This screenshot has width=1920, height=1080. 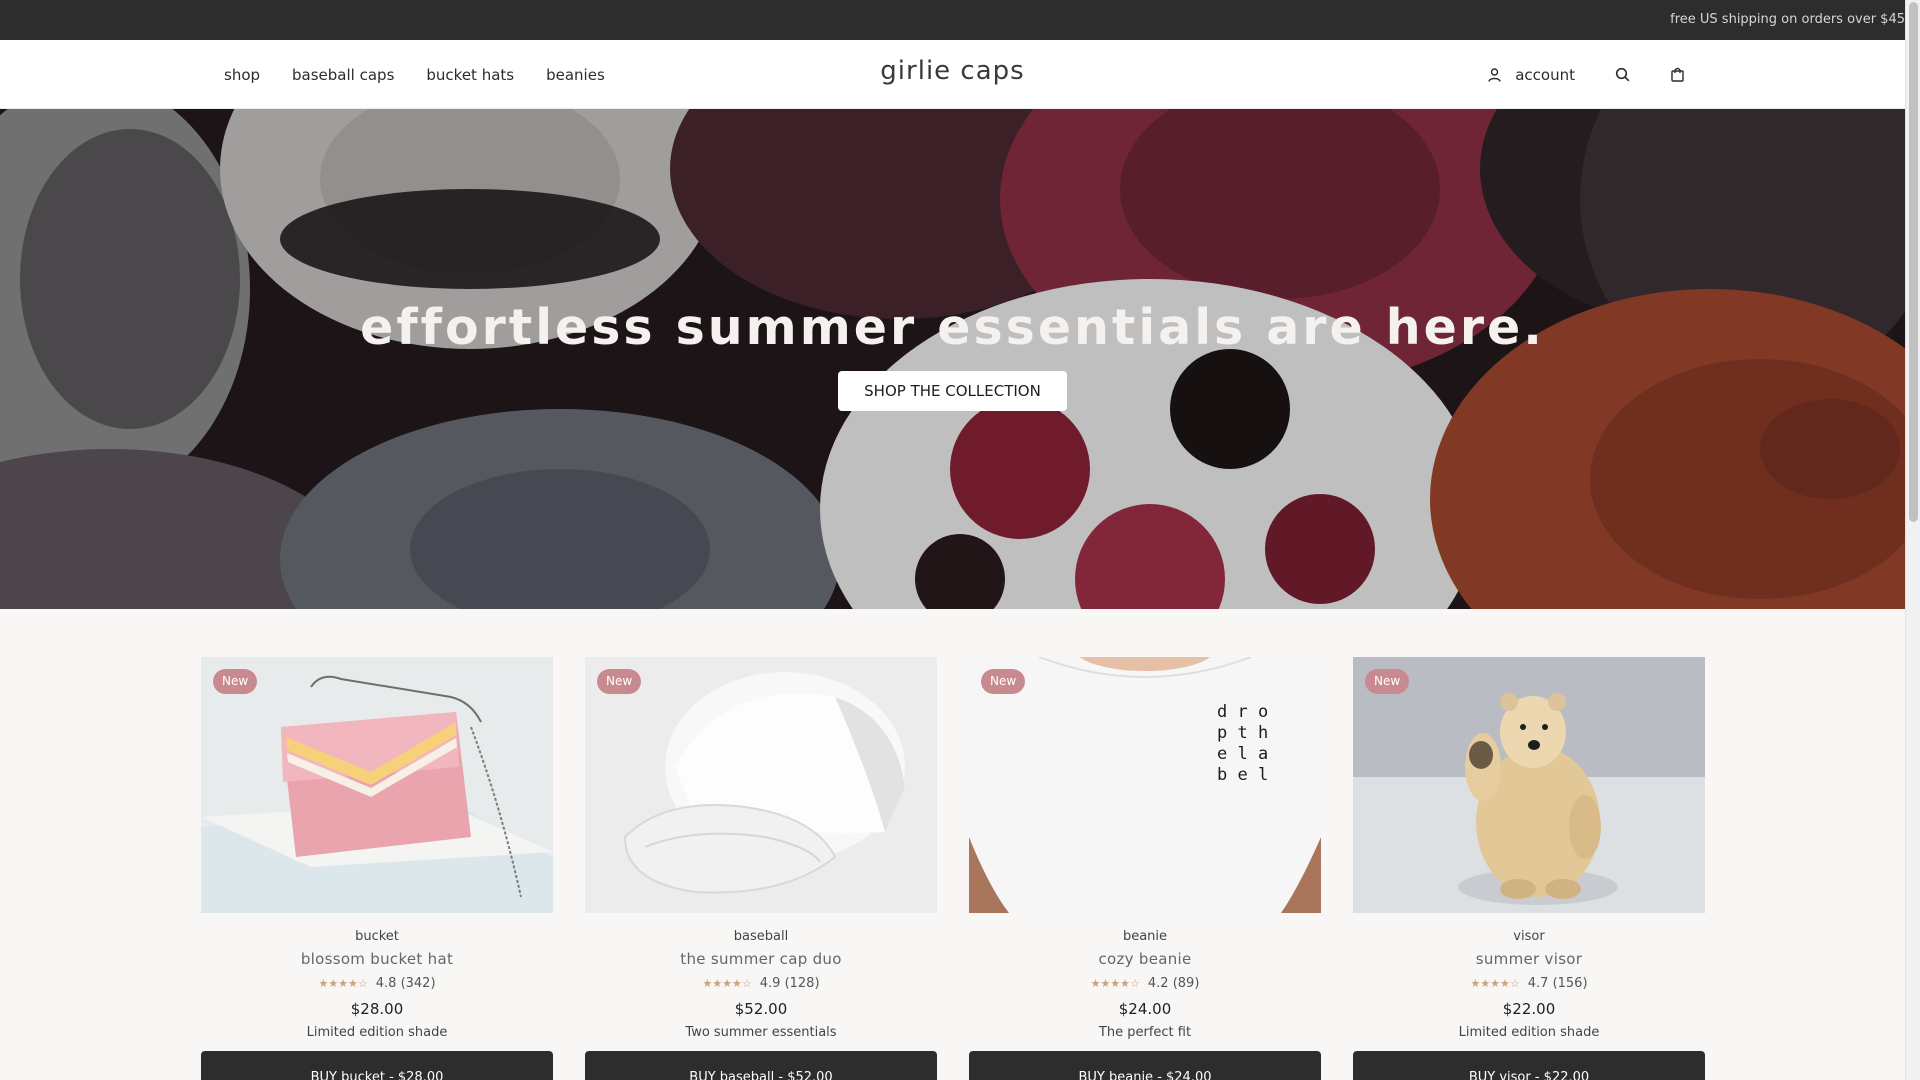 I want to click on product-image-cap: New, so click(x=761, y=785).